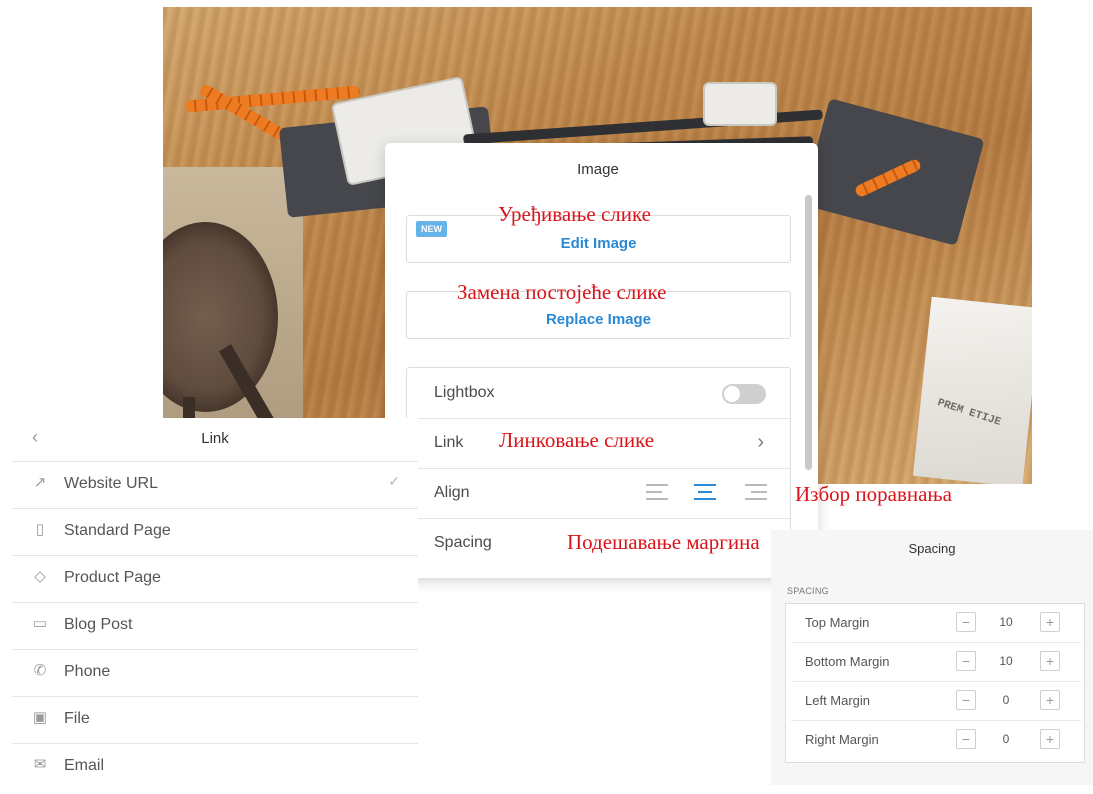 This screenshot has width=1093, height=794. Describe the element at coordinates (598, 393) in the screenshot. I see `lightbox-row: Lightbox` at that location.